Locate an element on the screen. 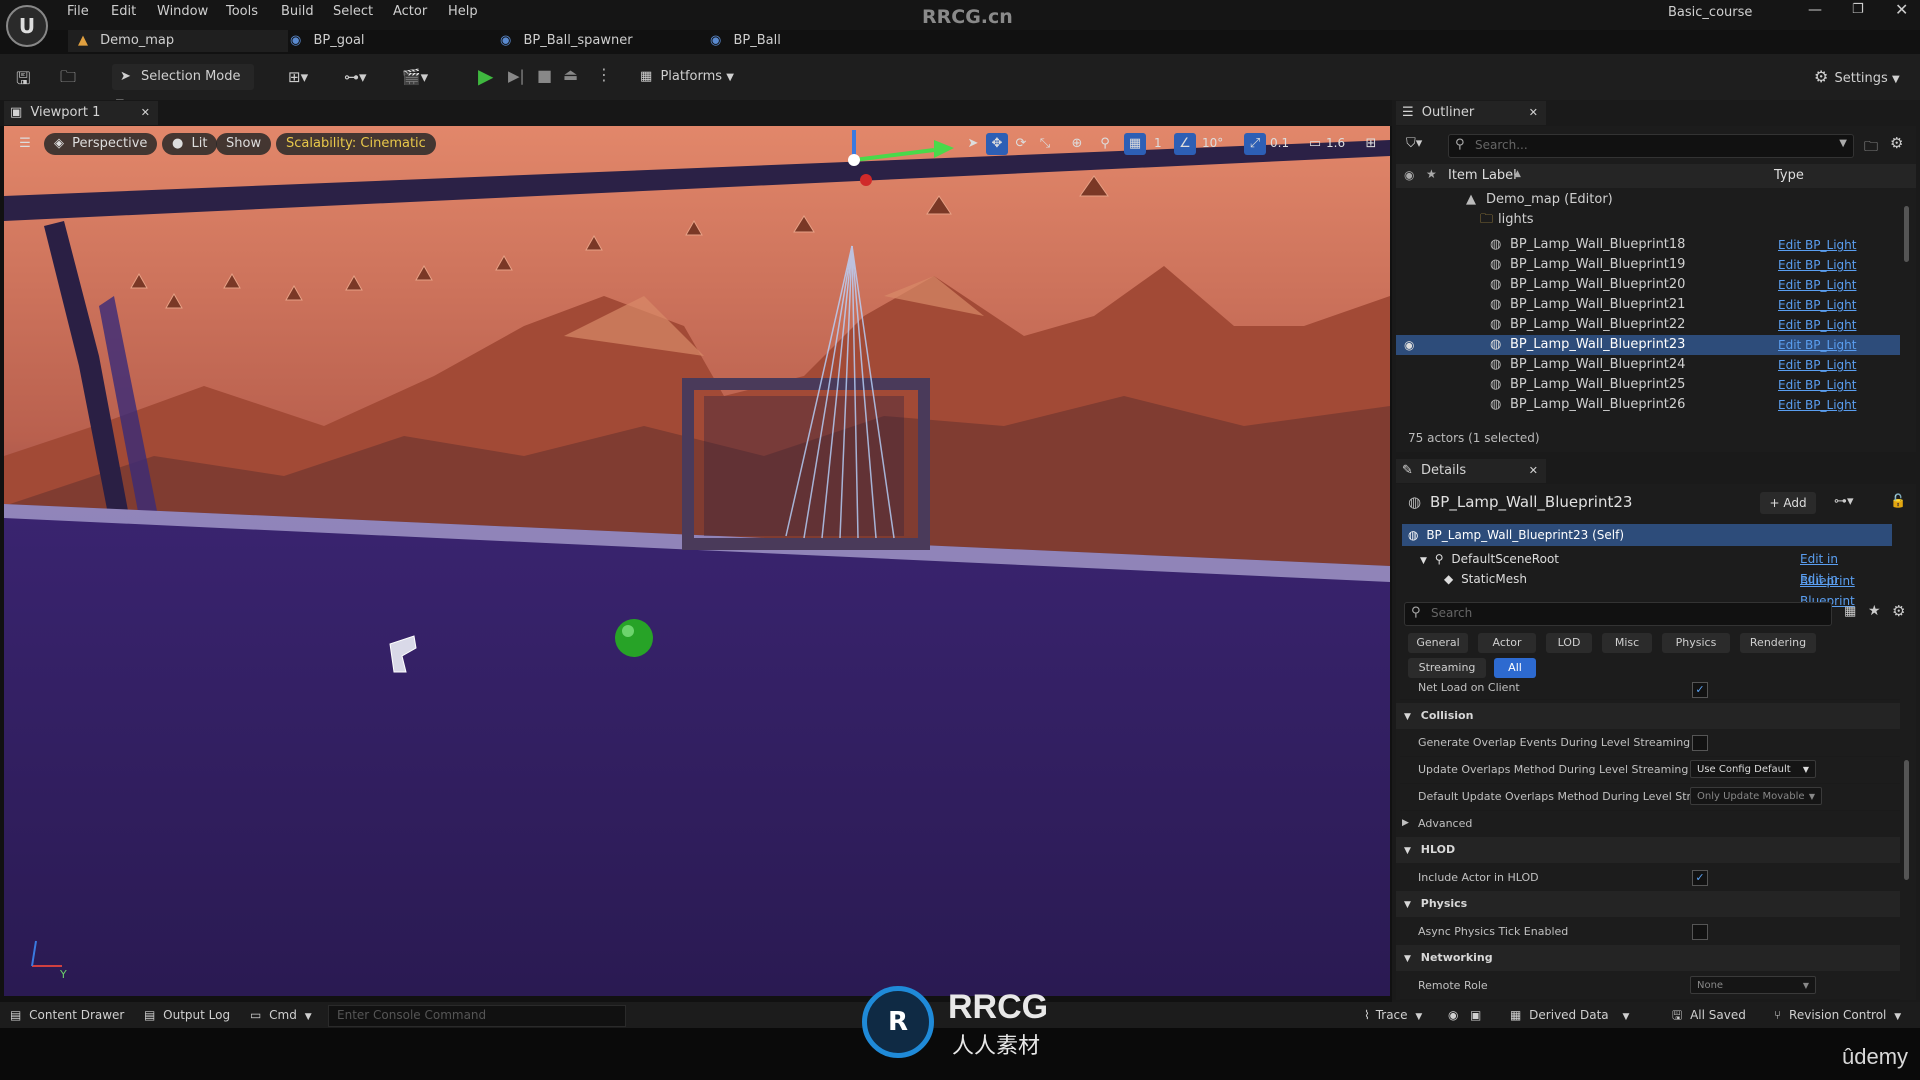 The image size is (1920, 1080). section-collision: ▼ Collision is located at coordinates (1648, 716).